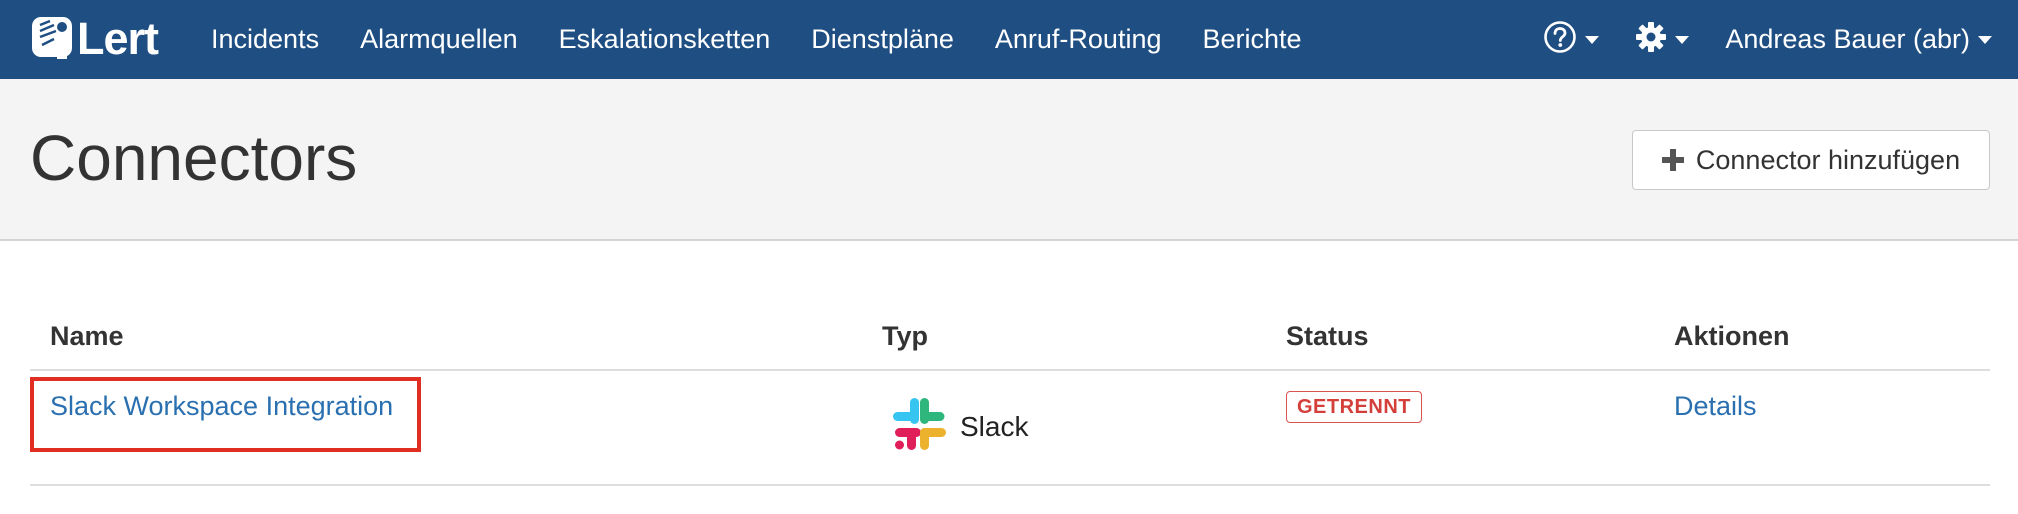  Describe the element at coordinates (1010, 341) in the screenshot. I see `table-header: Name Typ Status Aktionen` at that location.